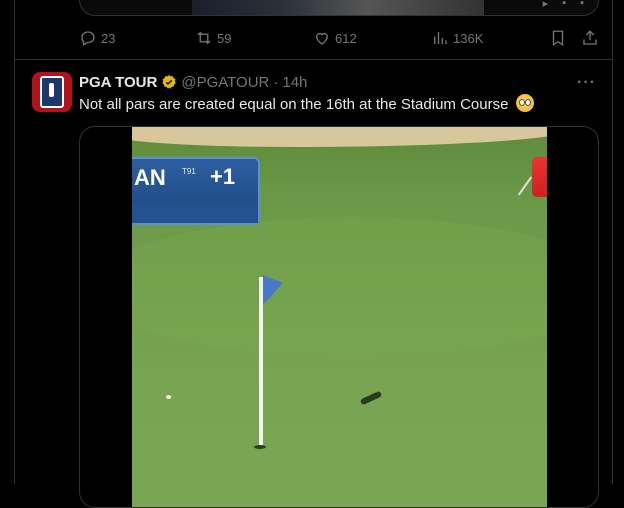 The height and width of the screenshot is (508, 624). What do you see at coordinates (213, 38) in the screenshot?
I see `retweet-button: 59` at bounding box center [213, 38].